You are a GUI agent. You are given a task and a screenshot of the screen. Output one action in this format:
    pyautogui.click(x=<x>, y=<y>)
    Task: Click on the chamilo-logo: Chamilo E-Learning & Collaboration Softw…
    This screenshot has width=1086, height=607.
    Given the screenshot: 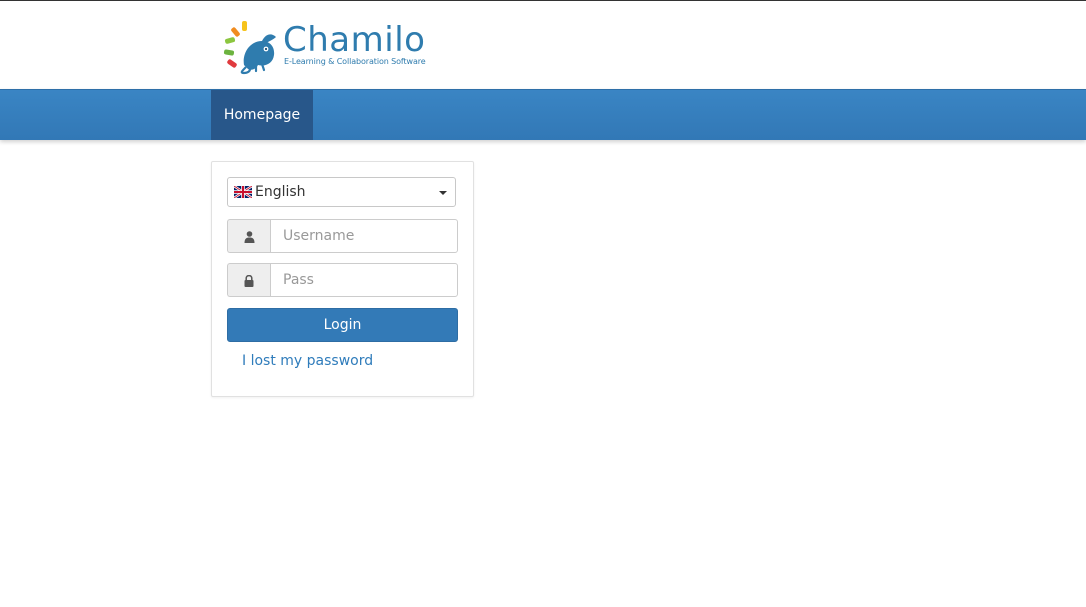 What is the action you would take?
    pyautogui.click(x=334, y=47)
    